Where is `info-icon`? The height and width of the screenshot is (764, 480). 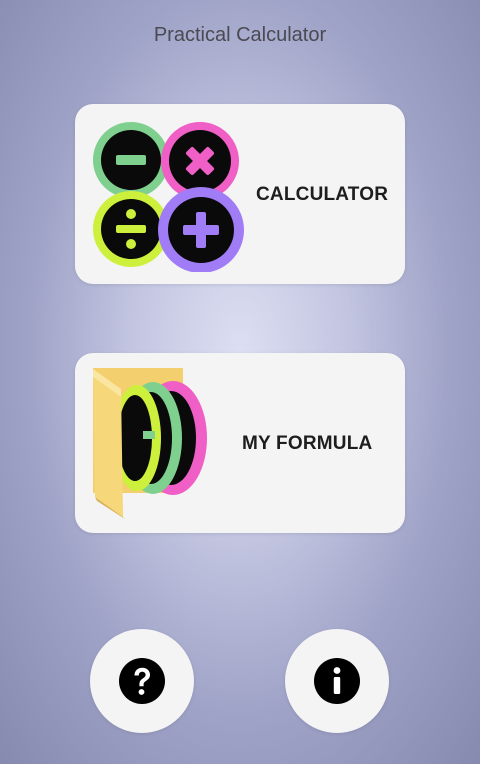
info-icon is located at coordinates (337, 681).